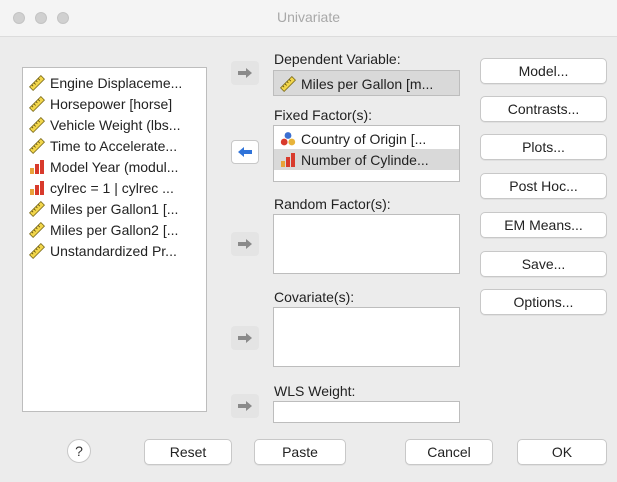 The height and width of the screenshot is (482, 617). Describe the element at coordinates (366, 412) in the screenshot. I see `wls-weight-field` at that location.